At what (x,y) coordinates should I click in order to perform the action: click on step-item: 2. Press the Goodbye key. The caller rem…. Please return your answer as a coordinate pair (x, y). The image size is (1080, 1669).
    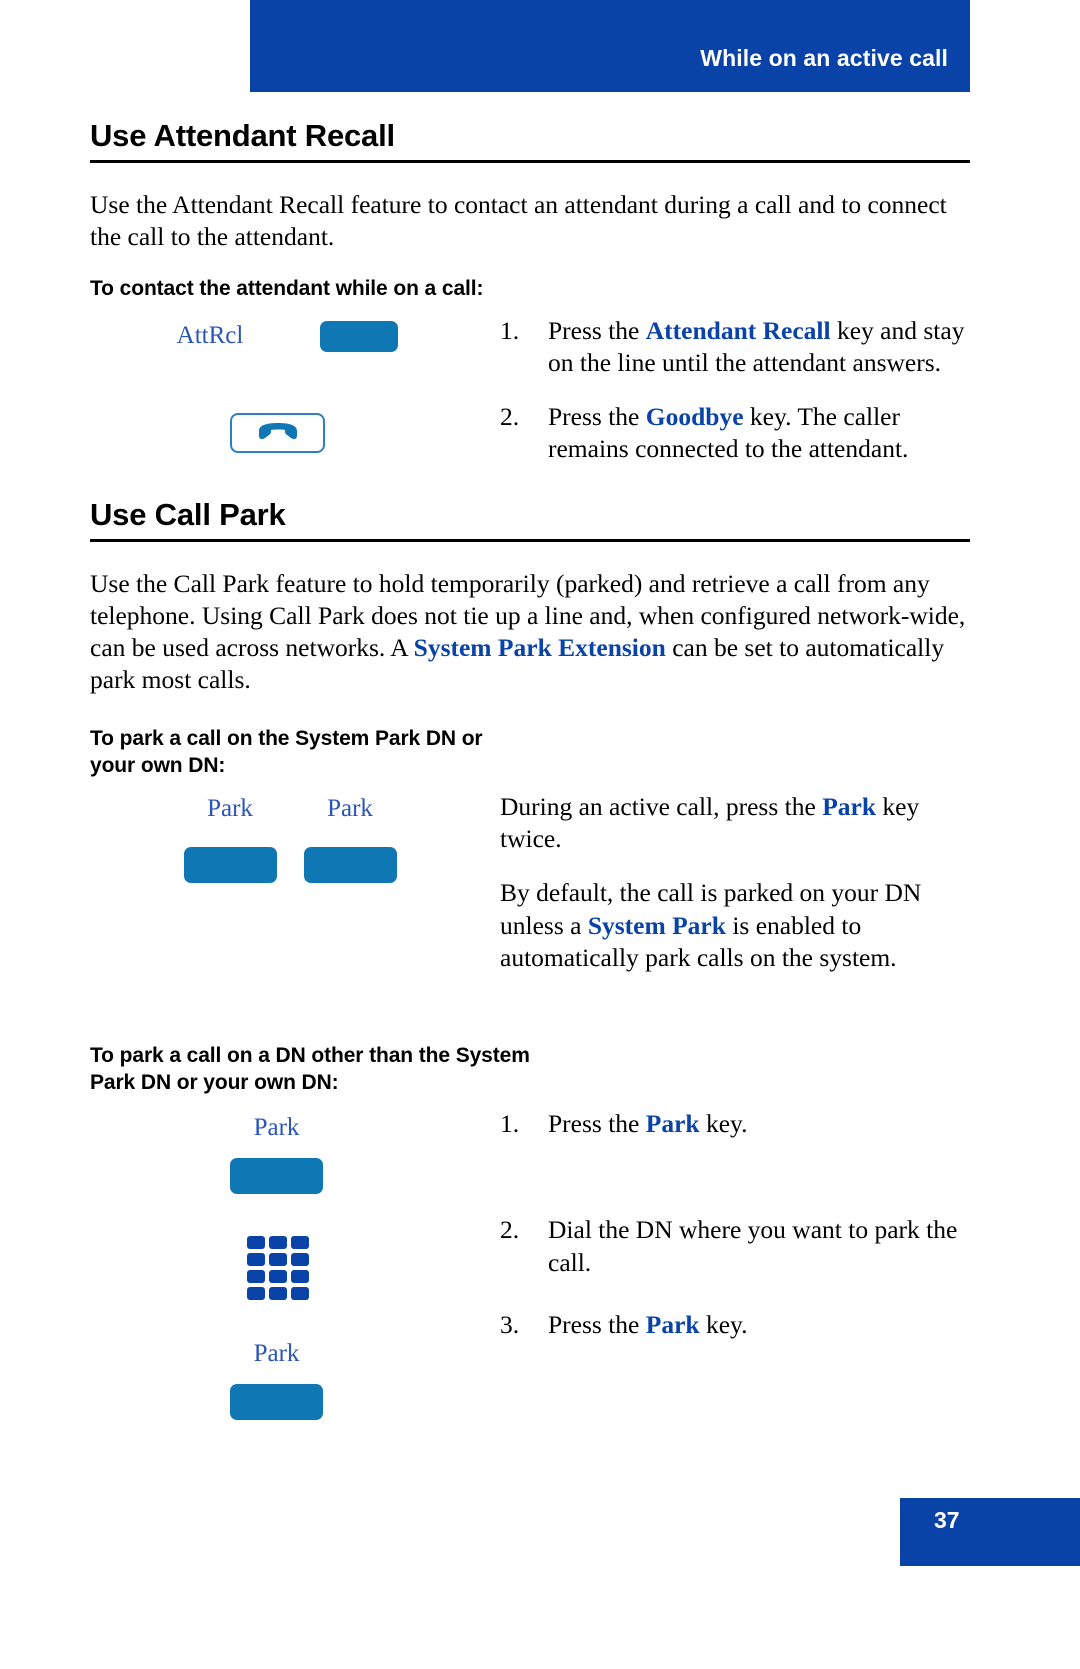
    Looking at the image, I should click on (735, 433).